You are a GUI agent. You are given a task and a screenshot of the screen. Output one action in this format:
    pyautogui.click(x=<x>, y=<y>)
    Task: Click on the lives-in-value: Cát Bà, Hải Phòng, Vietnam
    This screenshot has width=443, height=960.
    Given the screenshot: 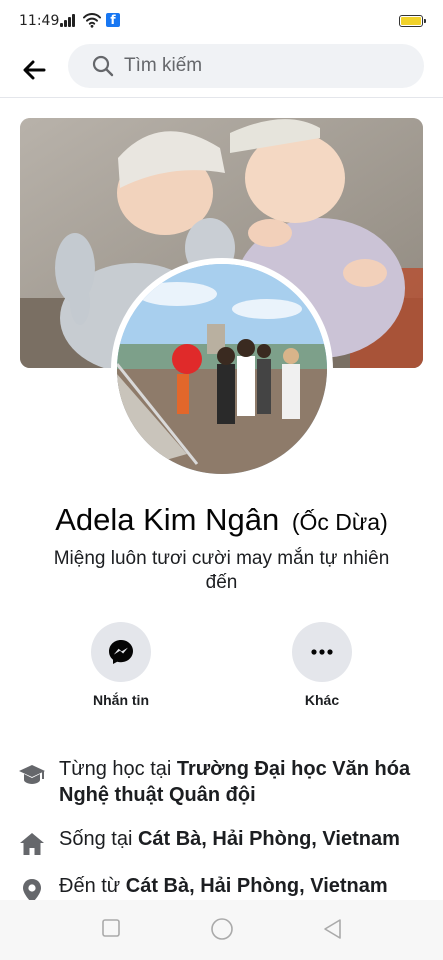 What is the action you would take?
    pyautogui.click(x=269, y=839)
    